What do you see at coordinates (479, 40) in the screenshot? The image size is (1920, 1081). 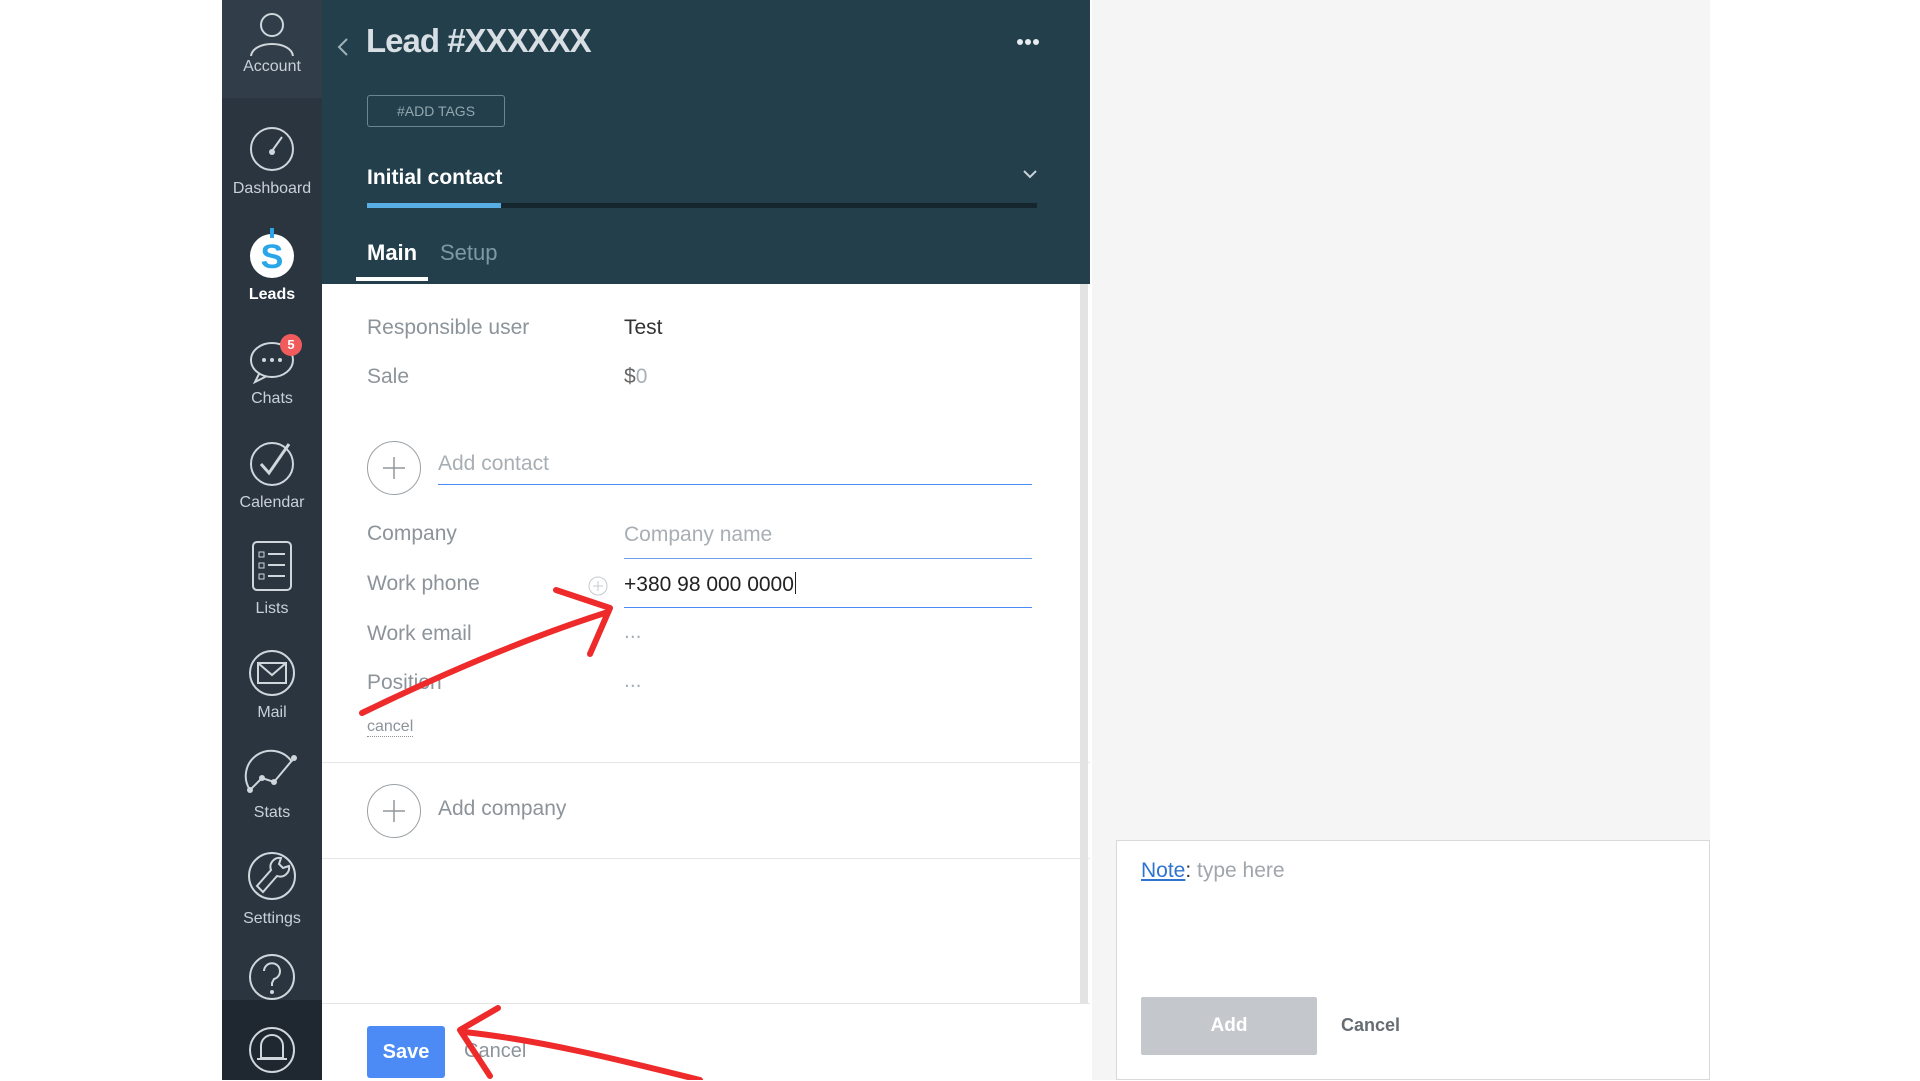 I see `lead-title: Lead #XXXXXX` at bounding box center [479, 40].